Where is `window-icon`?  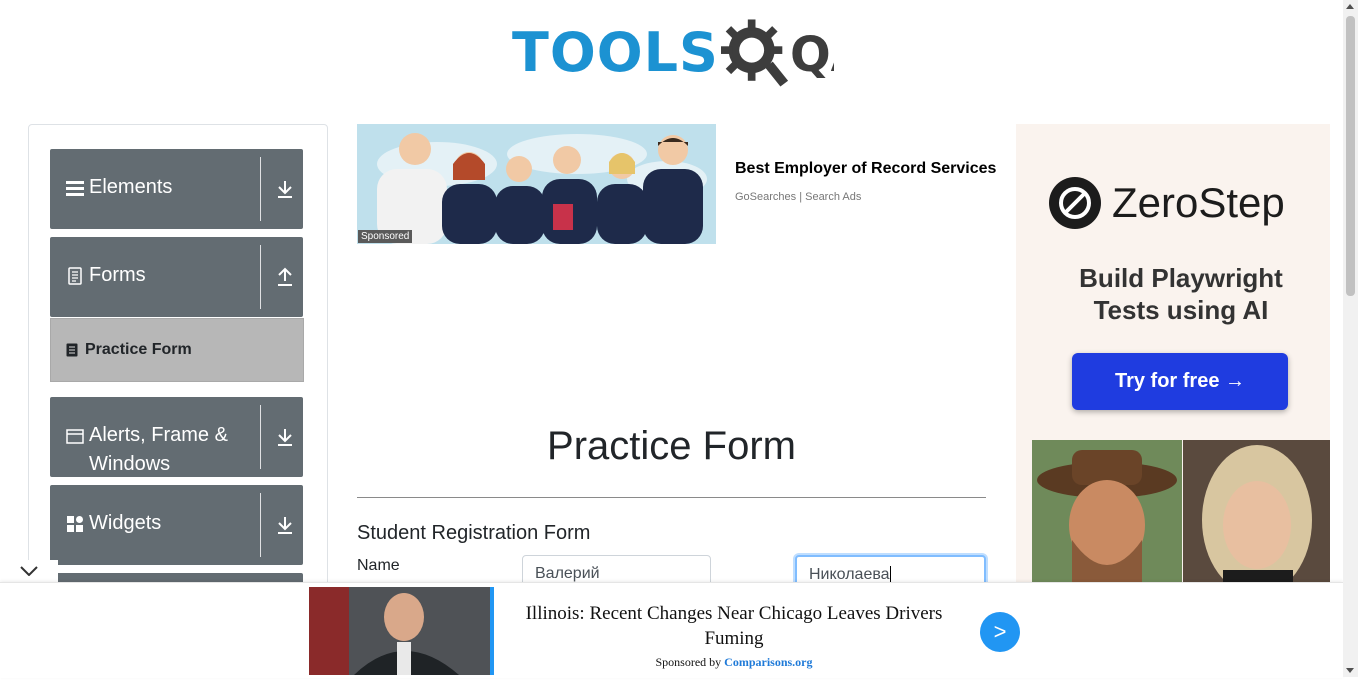 window-icon is located at coordinates (75, 436).